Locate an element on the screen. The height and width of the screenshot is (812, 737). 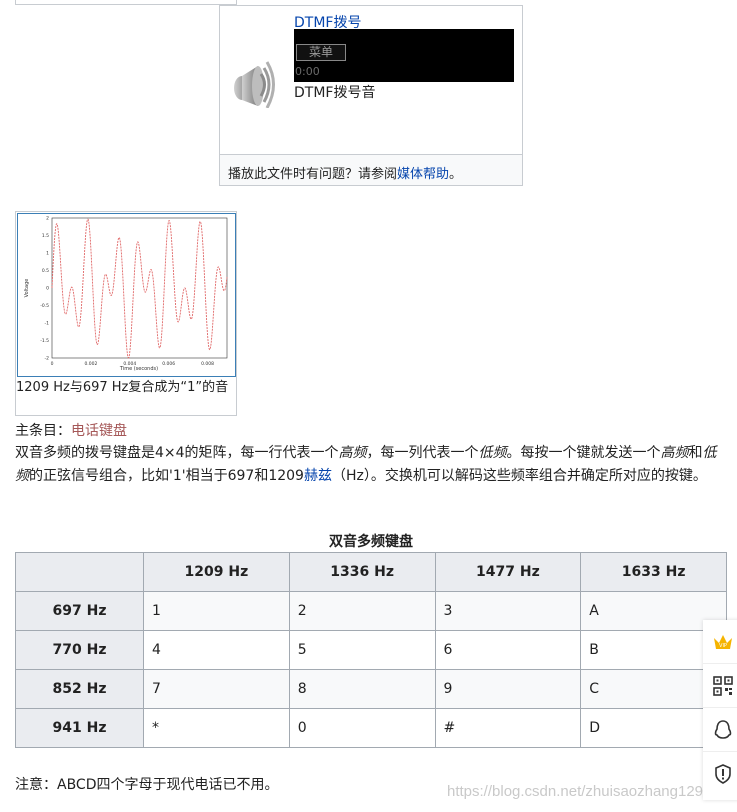
chart-x-tick-label: 0 is located at coordinates (52, 364).